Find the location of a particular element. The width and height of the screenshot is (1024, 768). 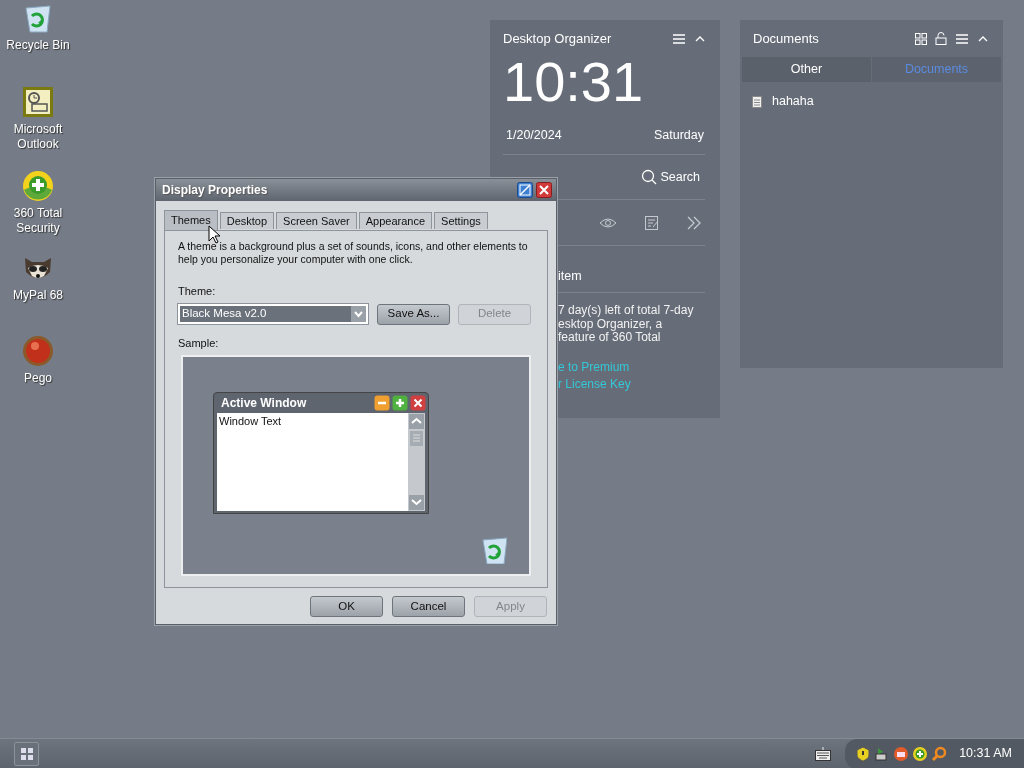

icon-label: Microsoft Outlook is located at coordinates (38, 137).